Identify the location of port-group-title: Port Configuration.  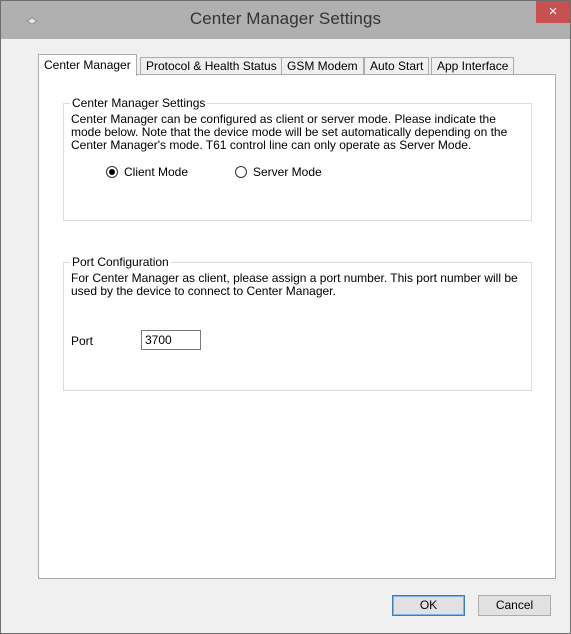
(120, 262).